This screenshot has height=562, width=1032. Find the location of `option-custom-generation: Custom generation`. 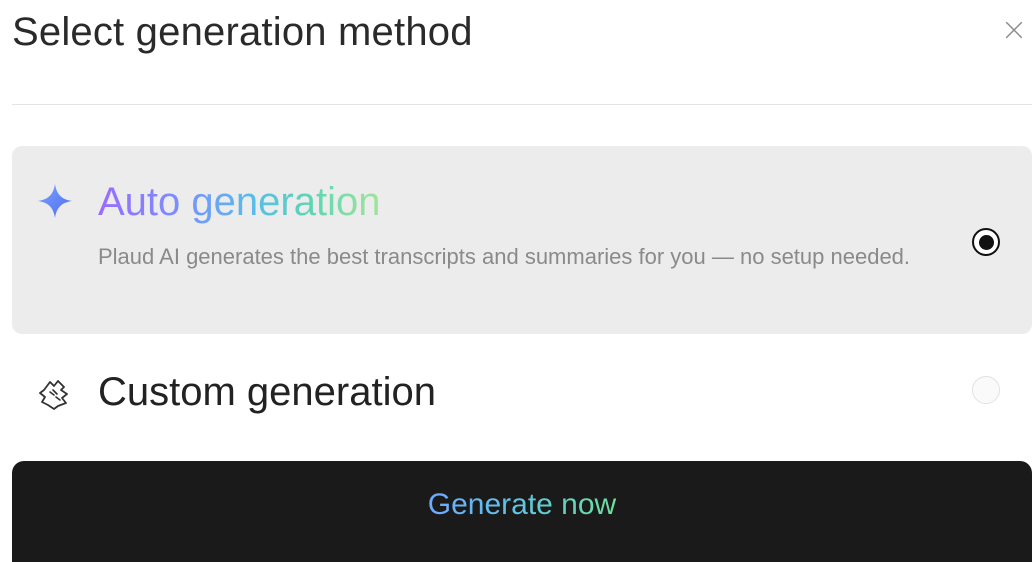

option-custom-generation: Custom generation is located at coordinates (522, 394).